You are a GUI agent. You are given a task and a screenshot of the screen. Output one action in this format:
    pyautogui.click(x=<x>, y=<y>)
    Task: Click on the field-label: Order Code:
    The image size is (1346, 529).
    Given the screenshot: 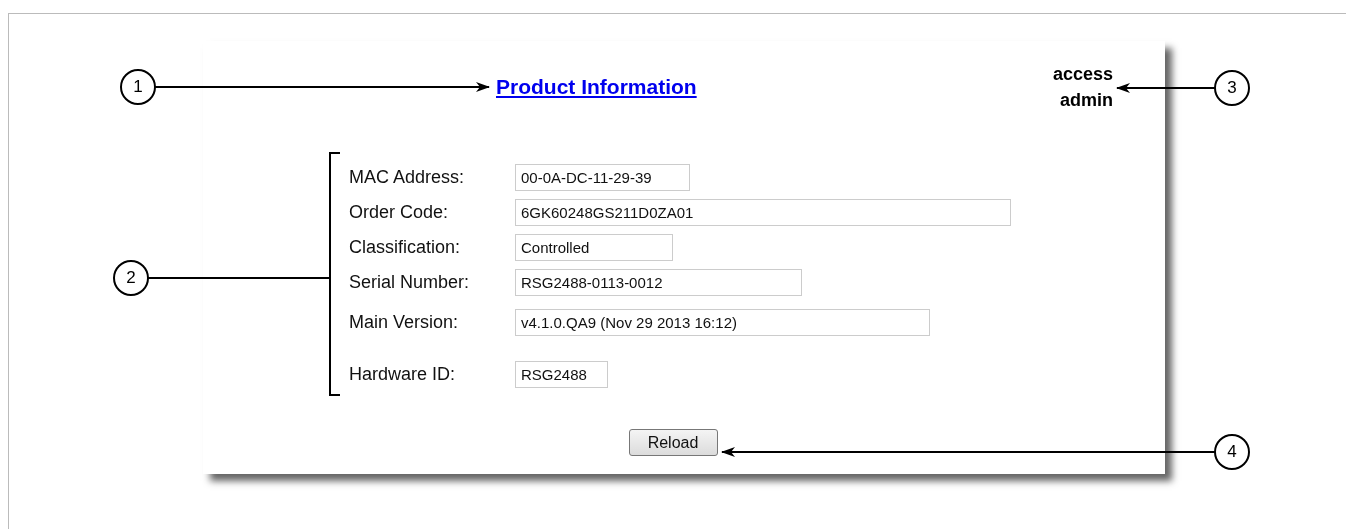 What is the action you would take?
    pyautogui.click(x=399, y=212)
    